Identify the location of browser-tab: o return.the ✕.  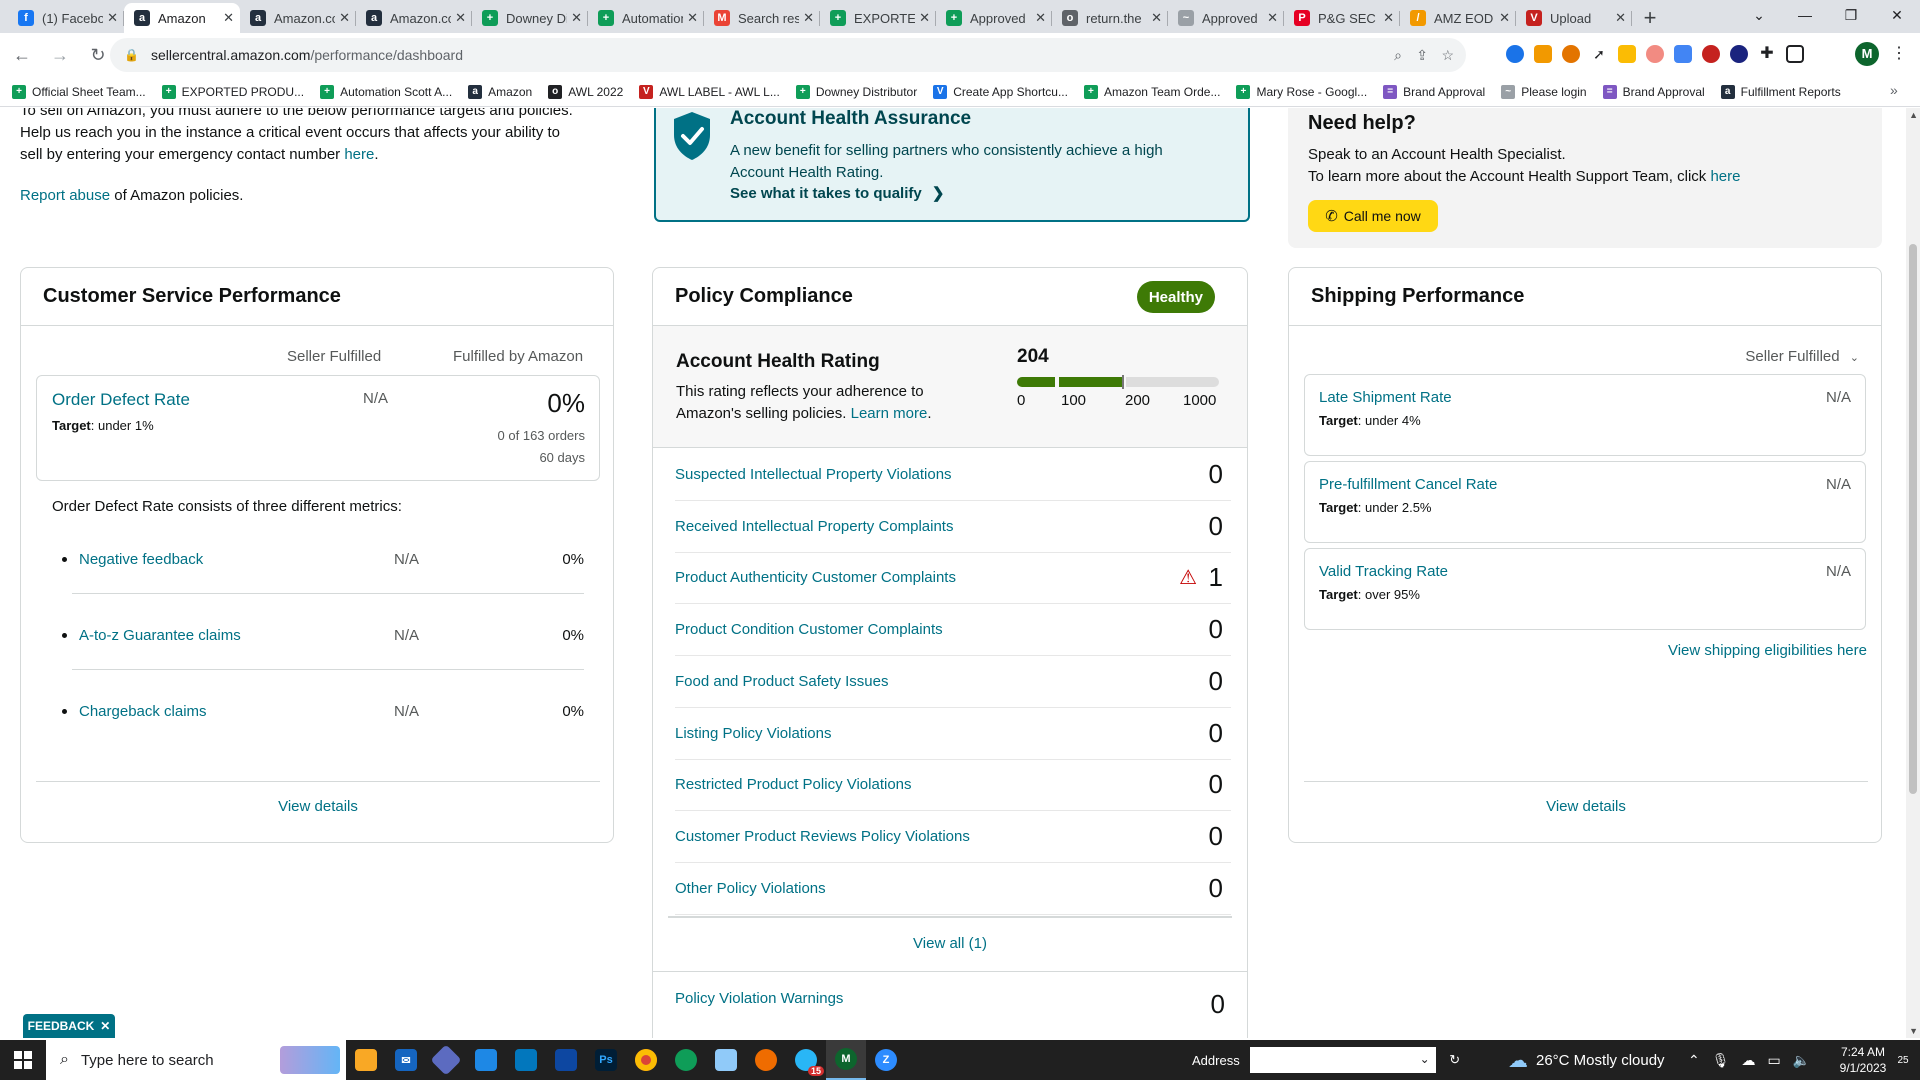
(1110, 18).